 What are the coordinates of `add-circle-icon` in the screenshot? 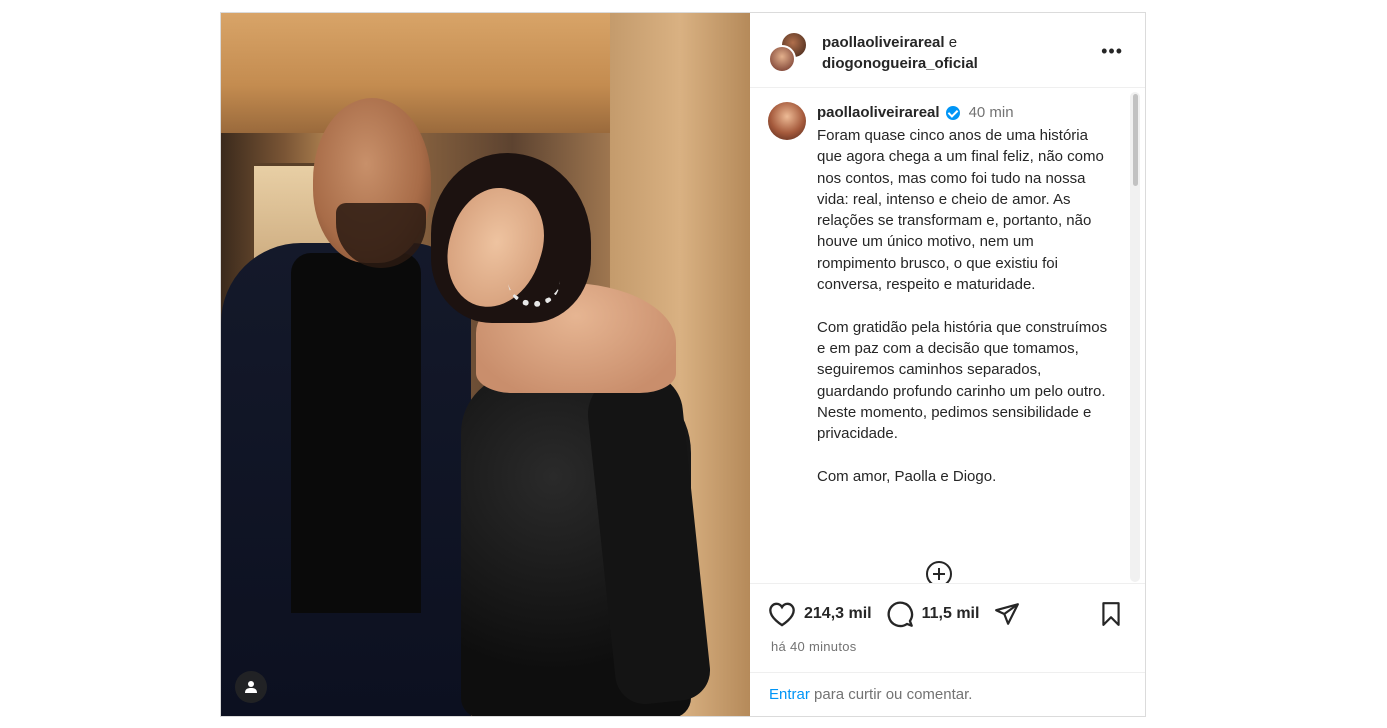 It's located at (939, 572).